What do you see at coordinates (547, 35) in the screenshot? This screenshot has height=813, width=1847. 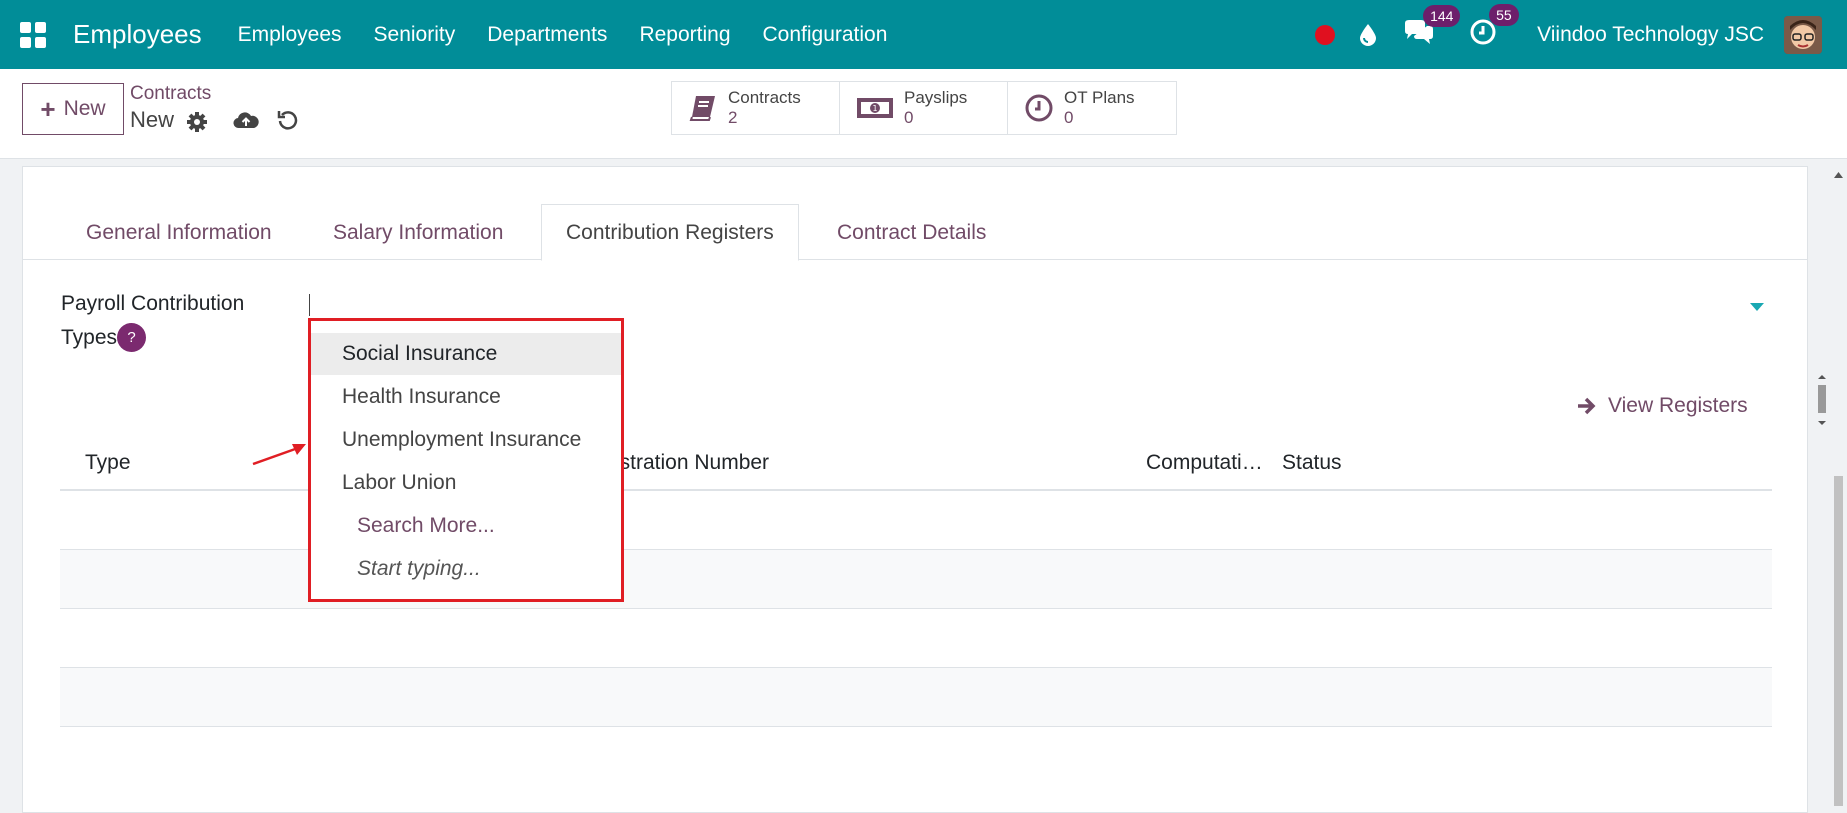 I see `menu-departments: Departments` at bounding box center [547, 35].